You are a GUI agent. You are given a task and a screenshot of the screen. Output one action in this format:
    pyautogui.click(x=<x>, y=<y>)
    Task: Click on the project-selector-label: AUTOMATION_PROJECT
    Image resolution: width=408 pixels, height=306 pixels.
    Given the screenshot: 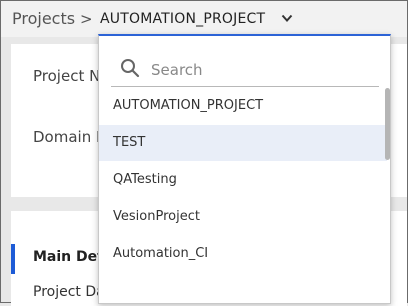 What is the action you would take?
    pyautogui.click(x=182, y=19)
    